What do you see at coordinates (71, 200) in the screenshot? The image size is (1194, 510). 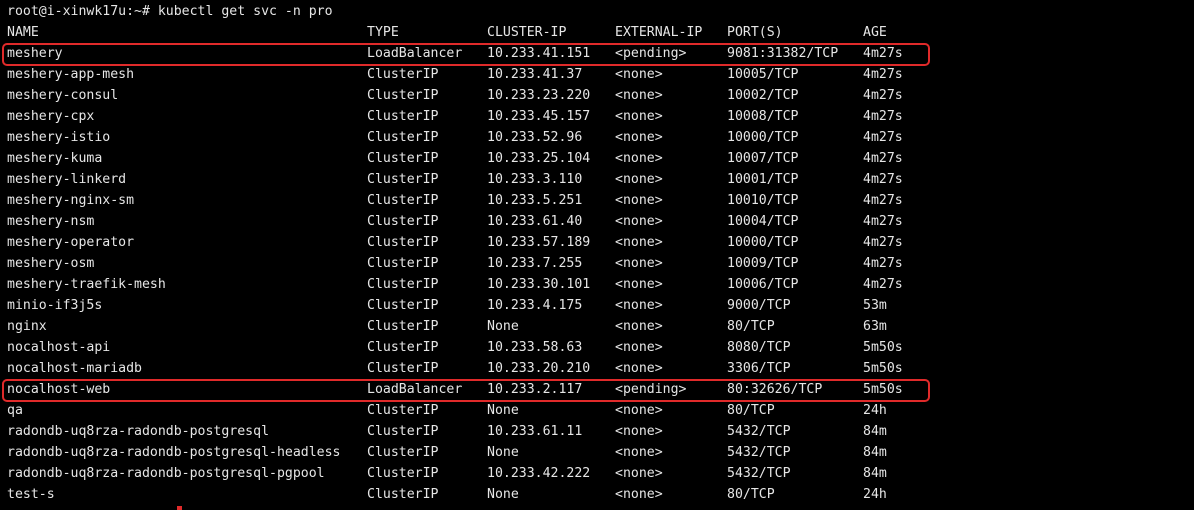 I see `cell-name: meshery-nginx-sm` at bounding box center [71, 200].